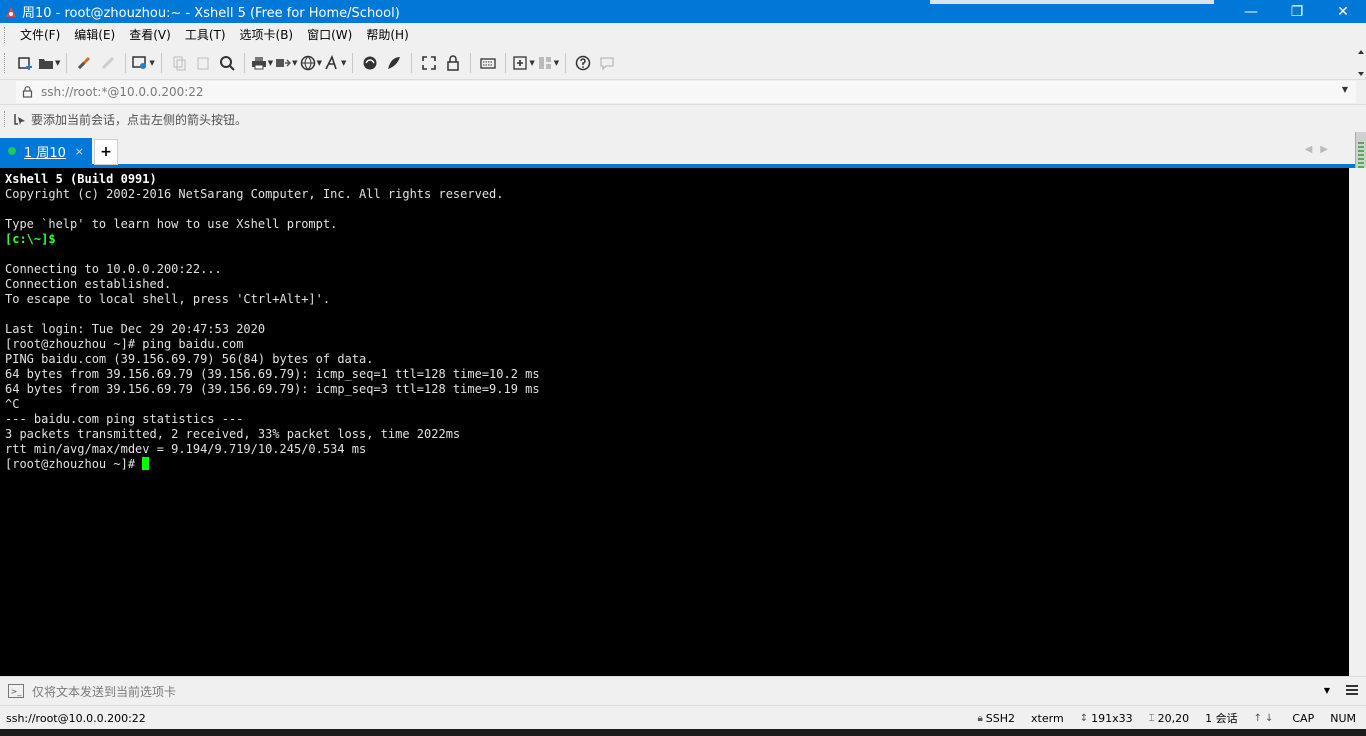 The width and height of the screenshot is (1366, 736). What do you see at coordinates (686, 92) in the screenshot?
I see `address-field: ssh://root:*@10.0.0.200:22 ▼` at bounding box center [686, 92].